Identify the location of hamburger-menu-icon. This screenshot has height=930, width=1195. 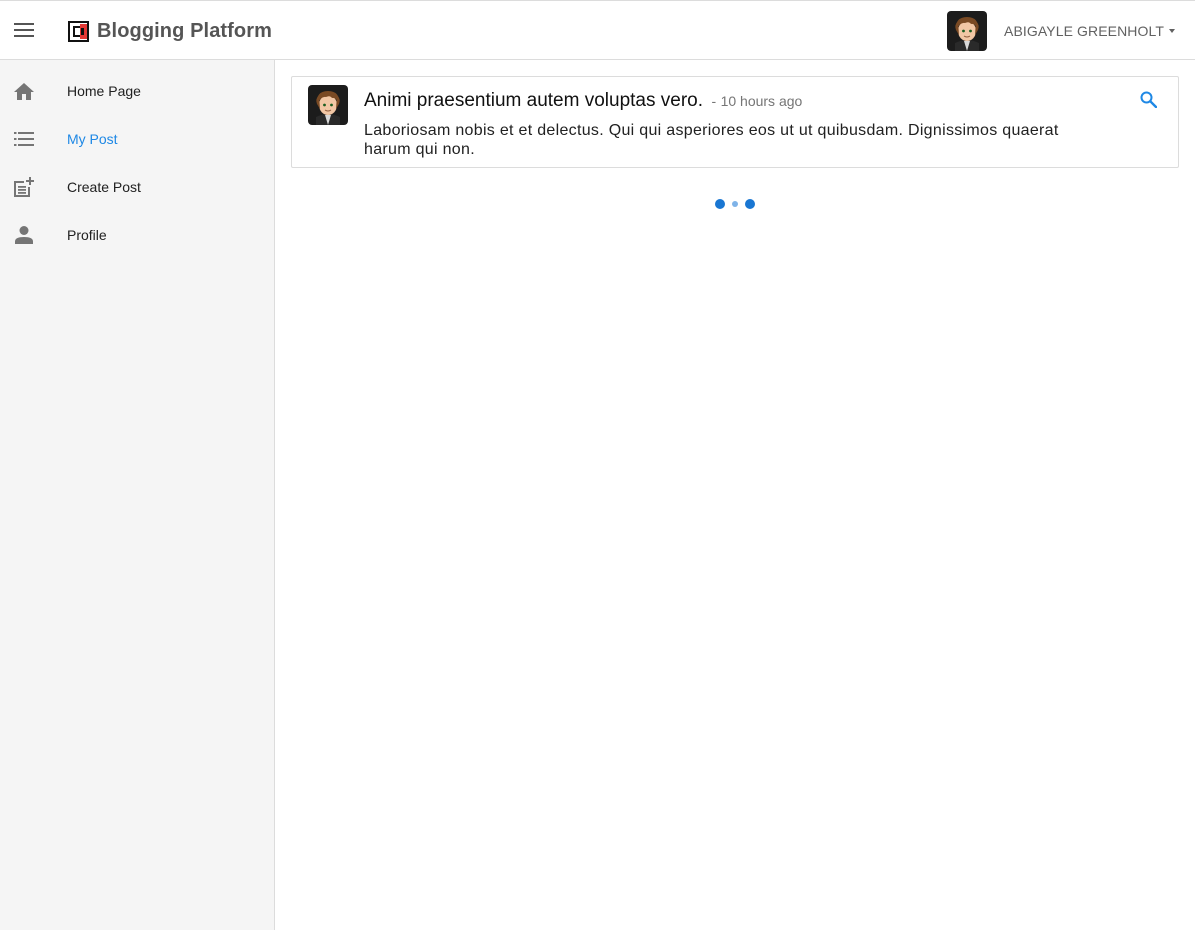
(24, 30).